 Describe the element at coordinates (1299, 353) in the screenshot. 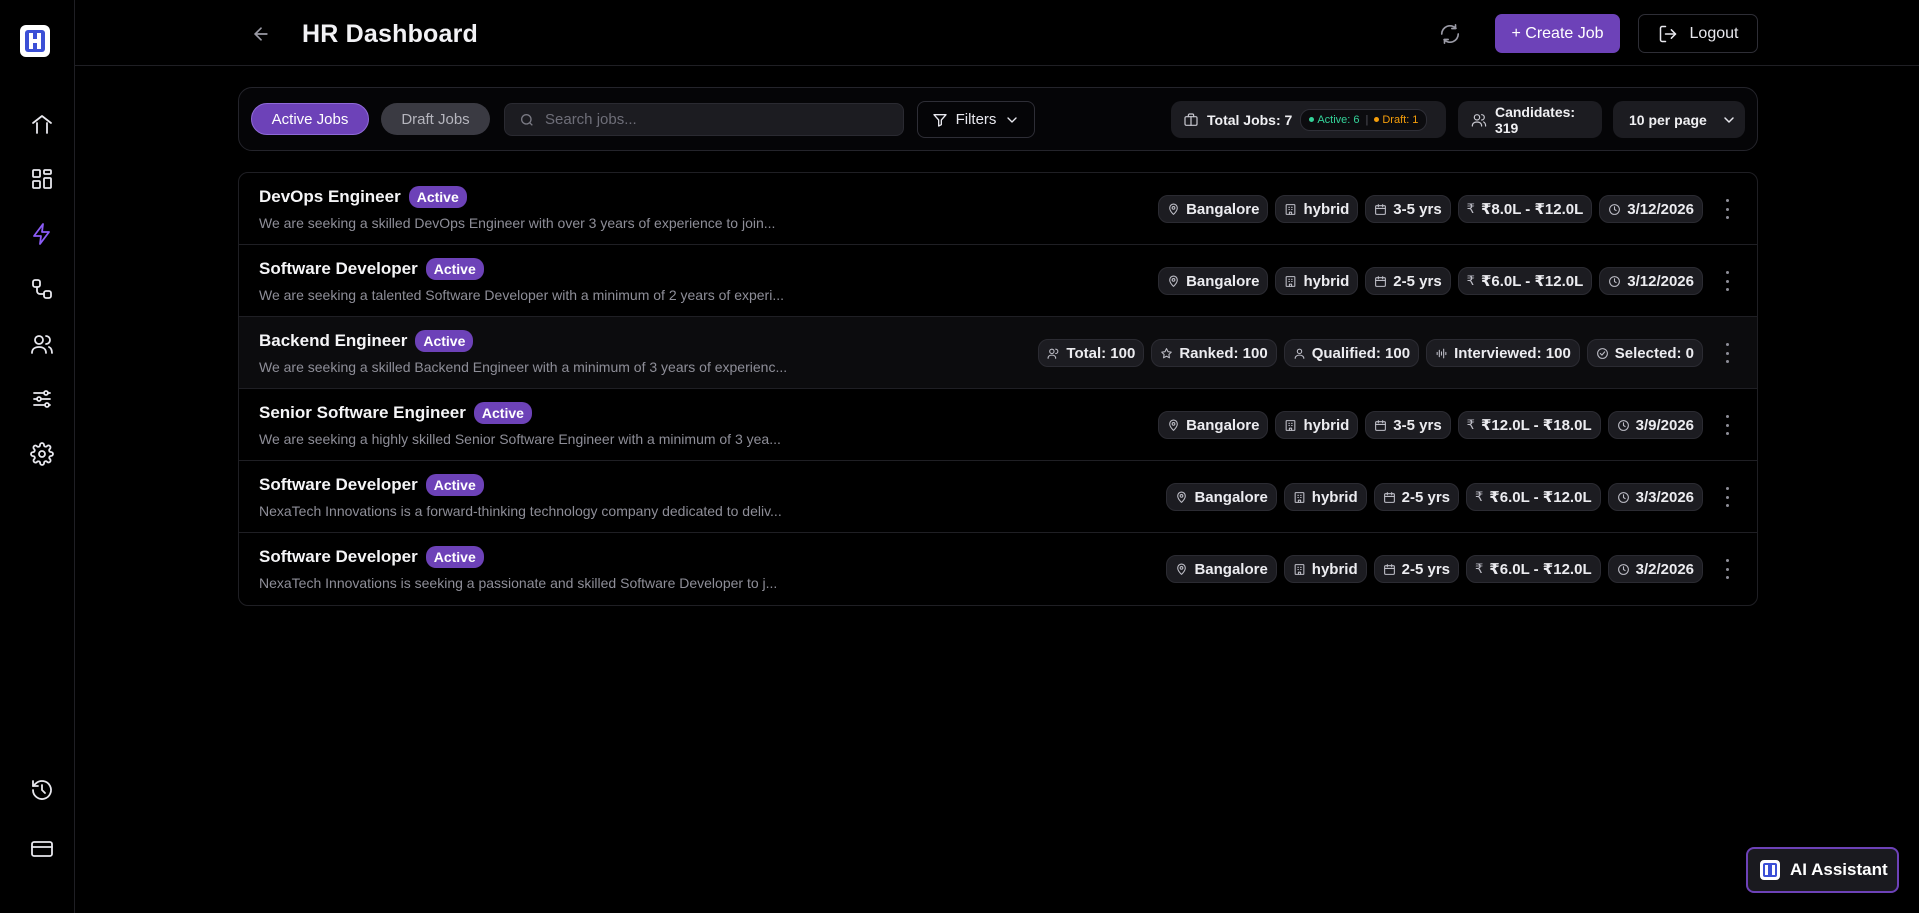

I see `user-icon` at that location.